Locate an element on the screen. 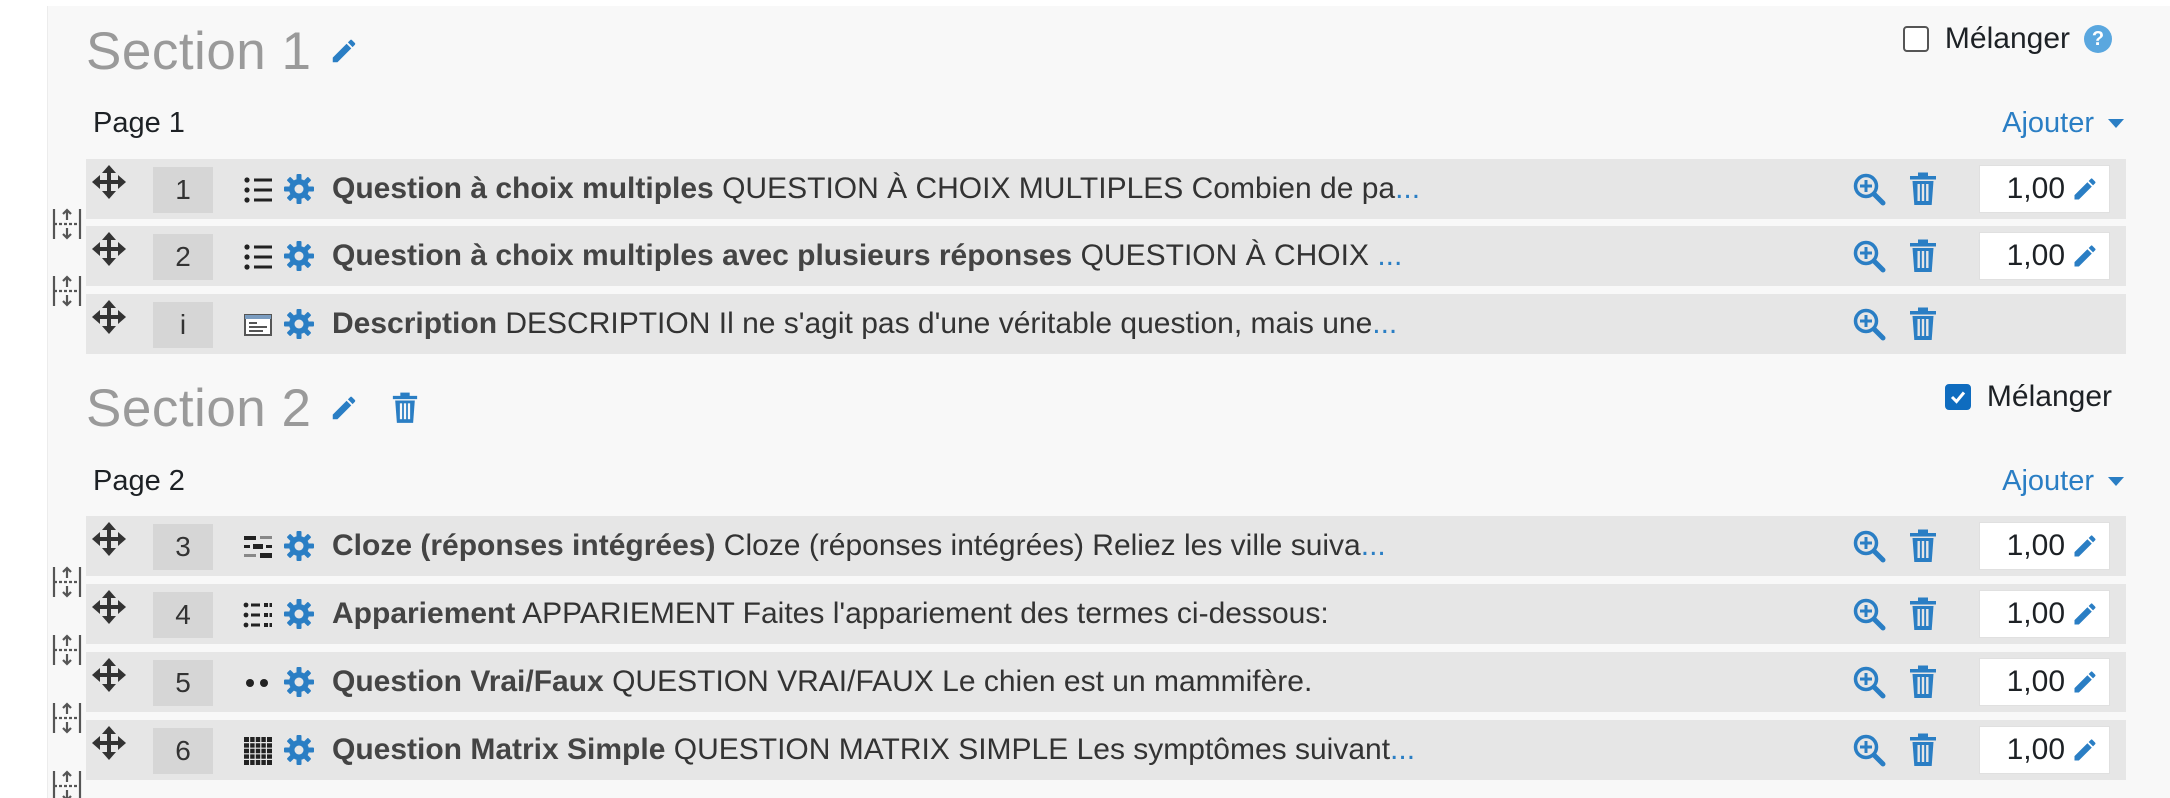 The image size is (2170, 798). question-name: Appariement is located at coordinates (424, 613).